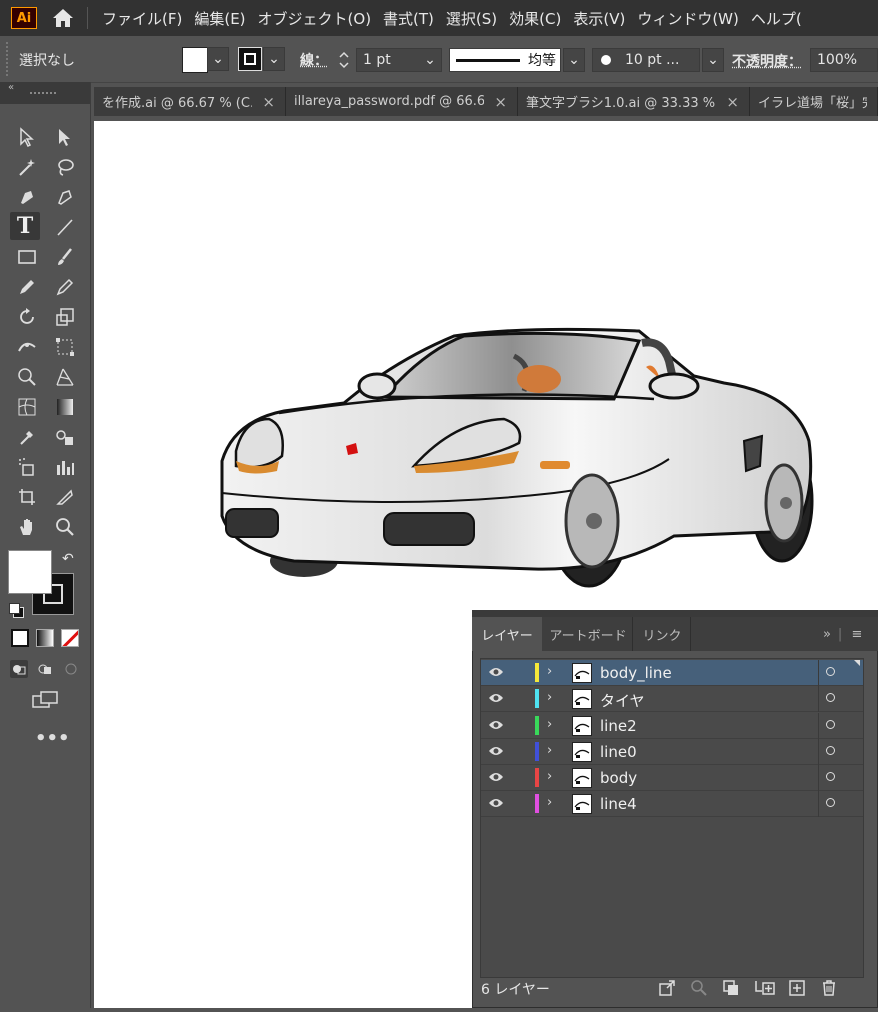 The image size is (878, 1012). What do you see at coordinates (27, 437) in the screenshot?
I see `eyedropper-tool-icon` at bounding box center [27, 437].